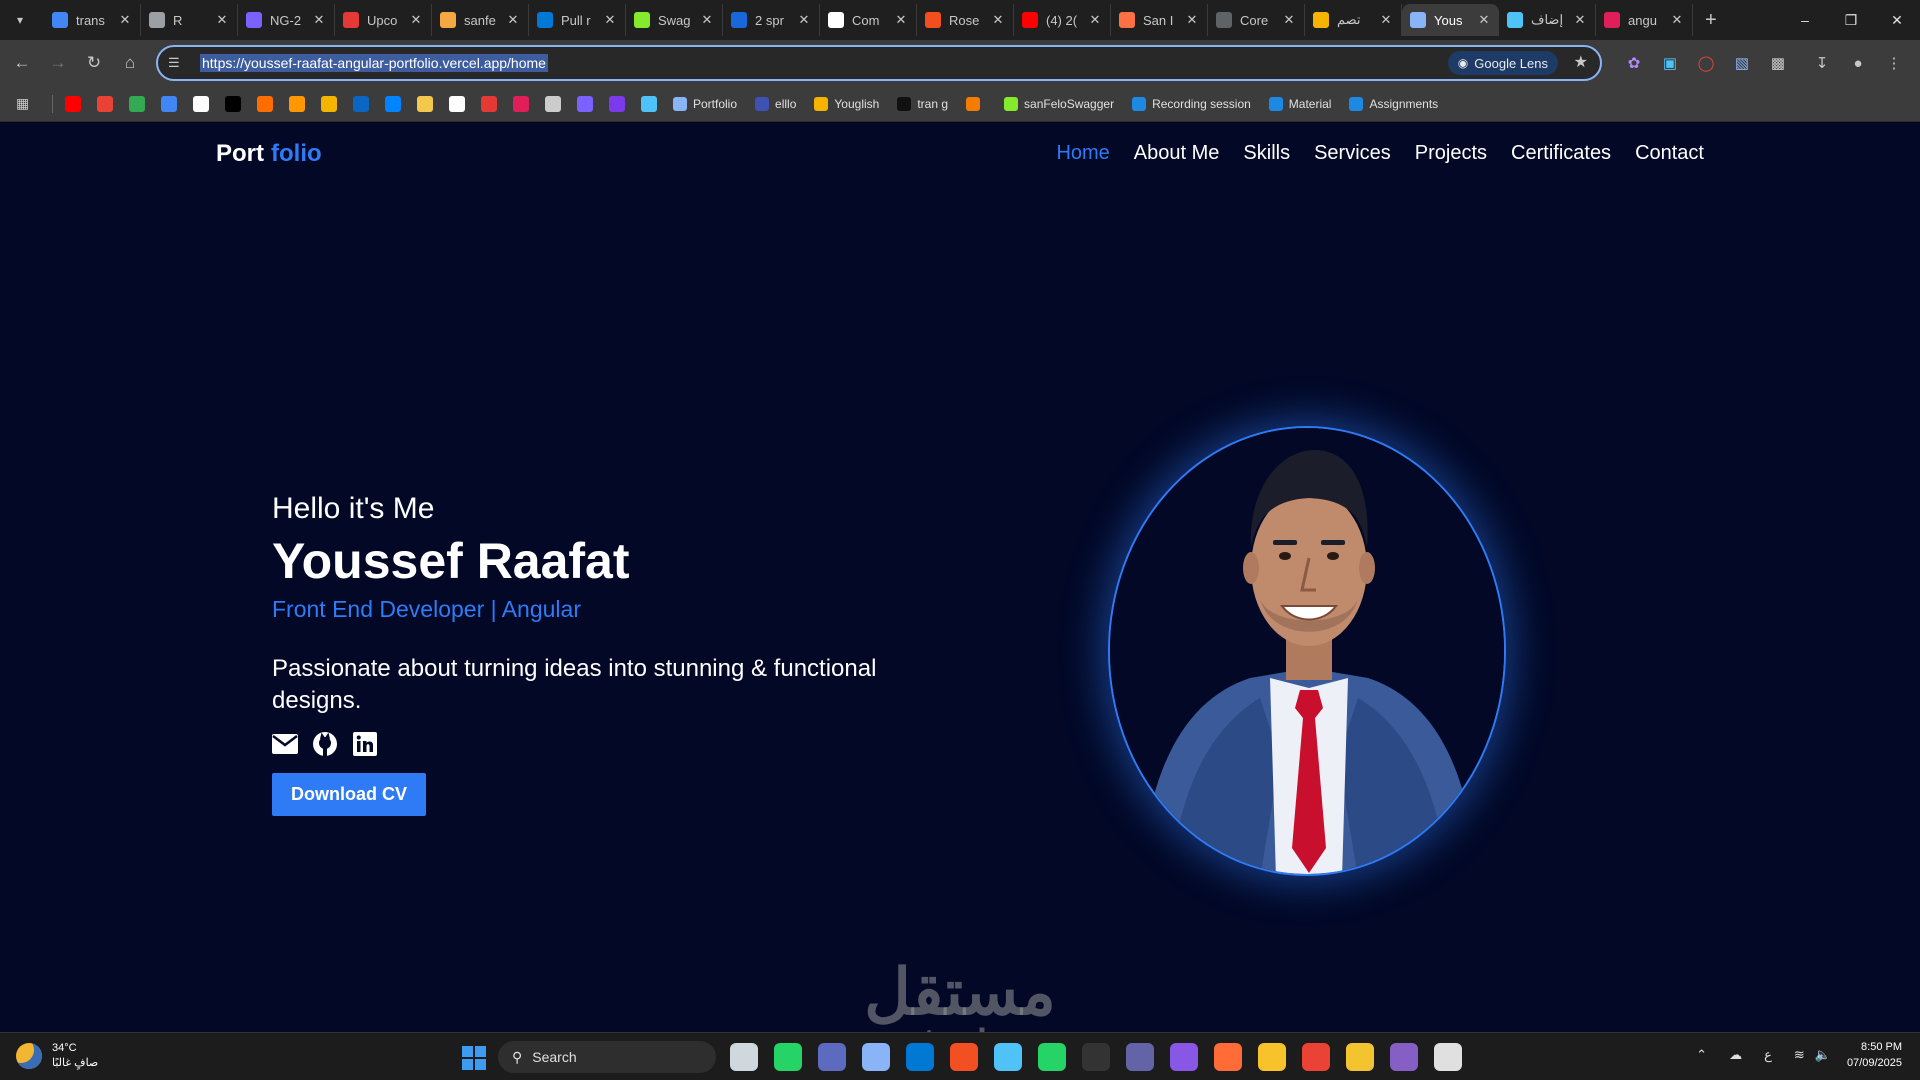 The height and width of the screenshot is (1080, 1920). I want to click on start-button, so click(474, 1058).